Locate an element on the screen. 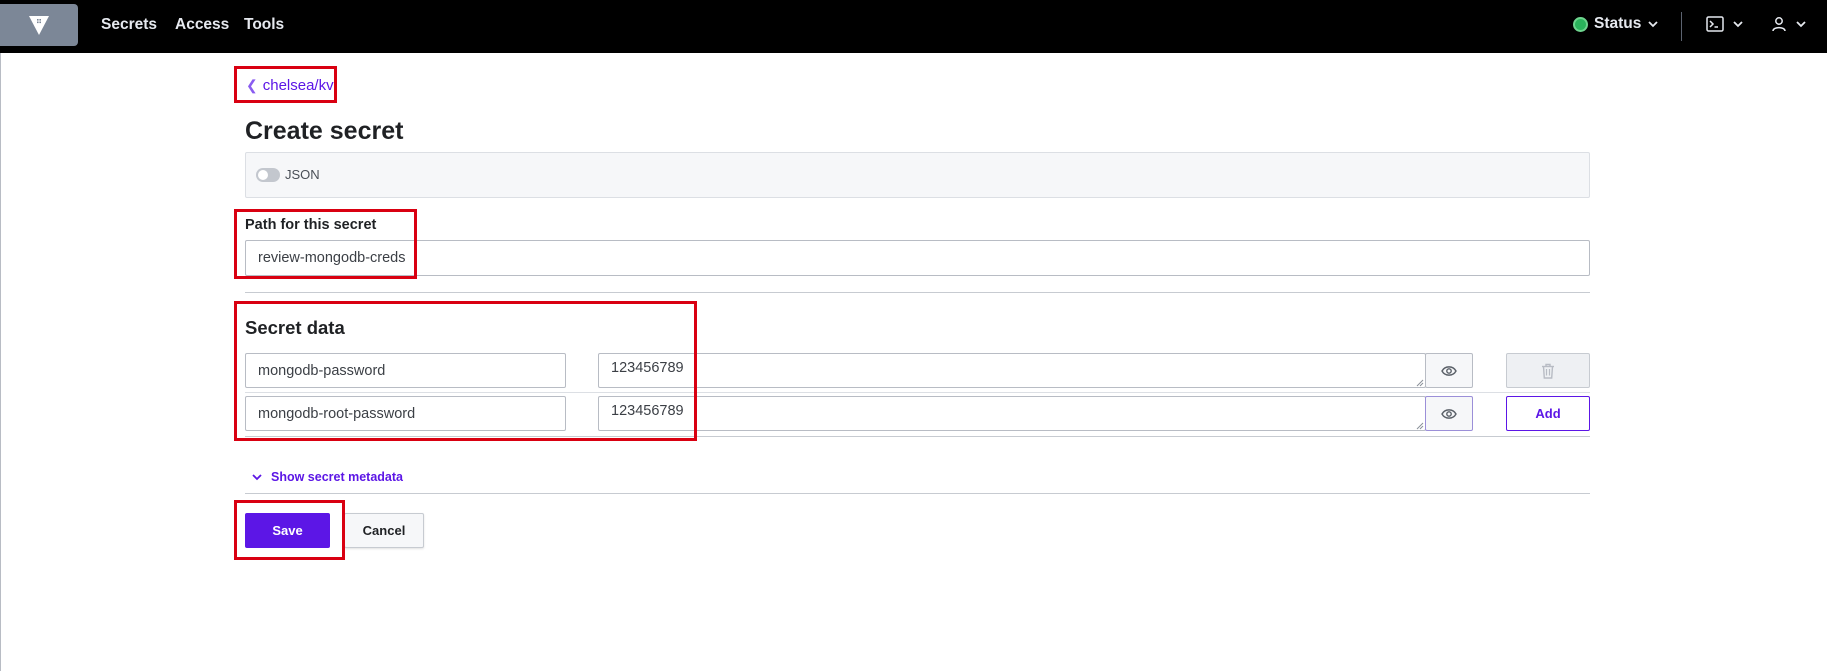  save-button: Save is located at coordinates (287, 530).